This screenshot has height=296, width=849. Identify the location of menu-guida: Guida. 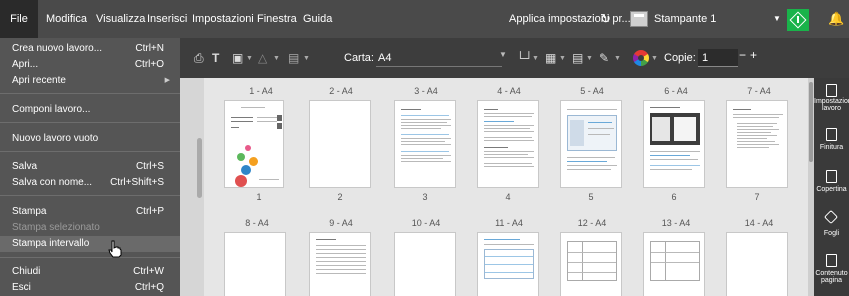
(317, 19).